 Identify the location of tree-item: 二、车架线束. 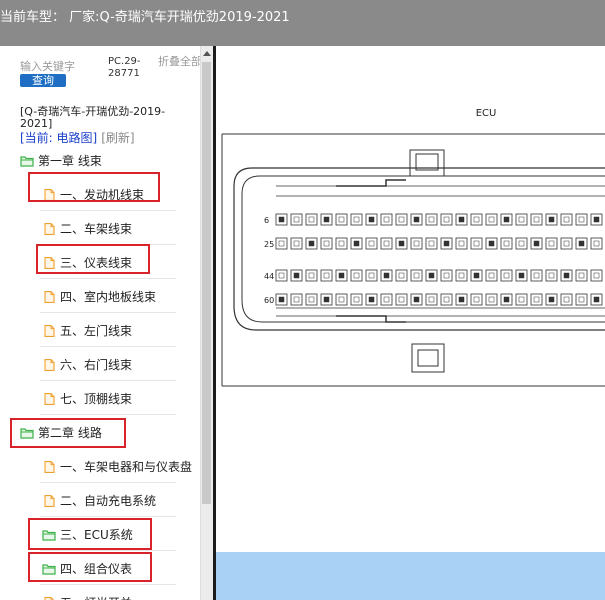
(87, 229).